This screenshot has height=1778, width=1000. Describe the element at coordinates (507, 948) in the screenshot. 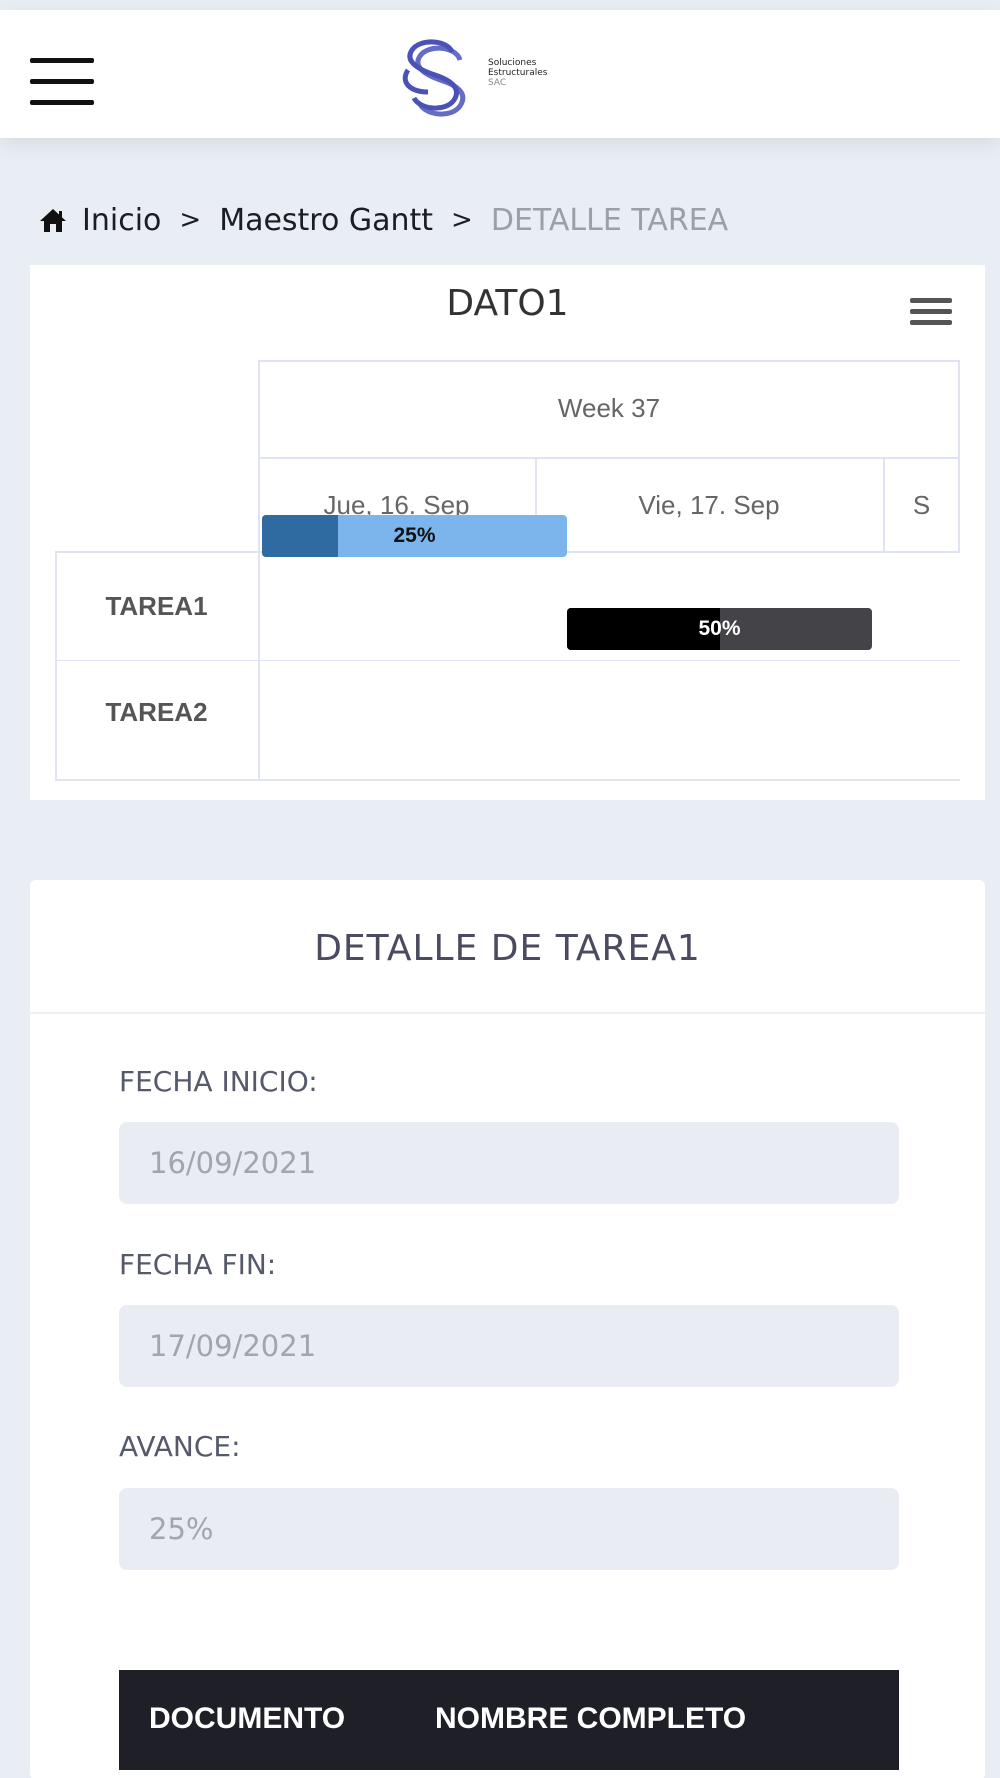

I see `detail-title: DETALLE DE TAREA1` at that location.